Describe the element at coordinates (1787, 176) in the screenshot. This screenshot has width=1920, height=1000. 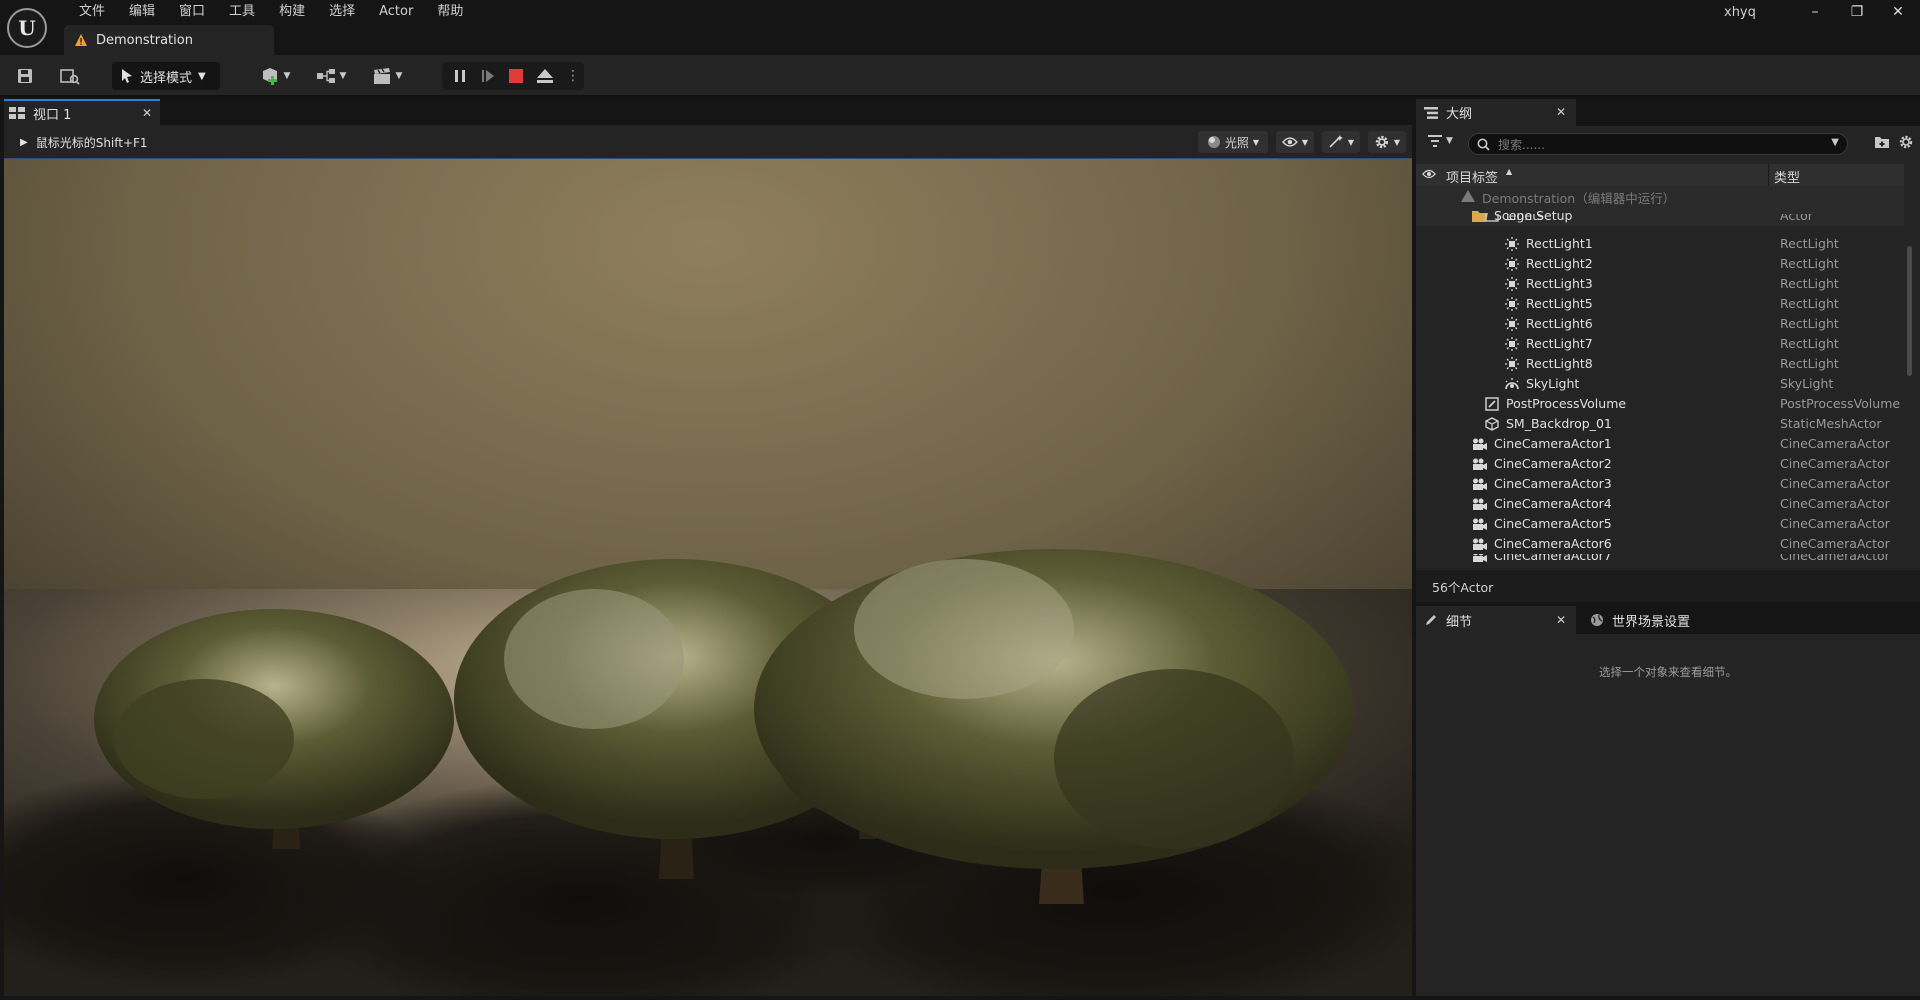
I see `column-type: 类型` at that location.